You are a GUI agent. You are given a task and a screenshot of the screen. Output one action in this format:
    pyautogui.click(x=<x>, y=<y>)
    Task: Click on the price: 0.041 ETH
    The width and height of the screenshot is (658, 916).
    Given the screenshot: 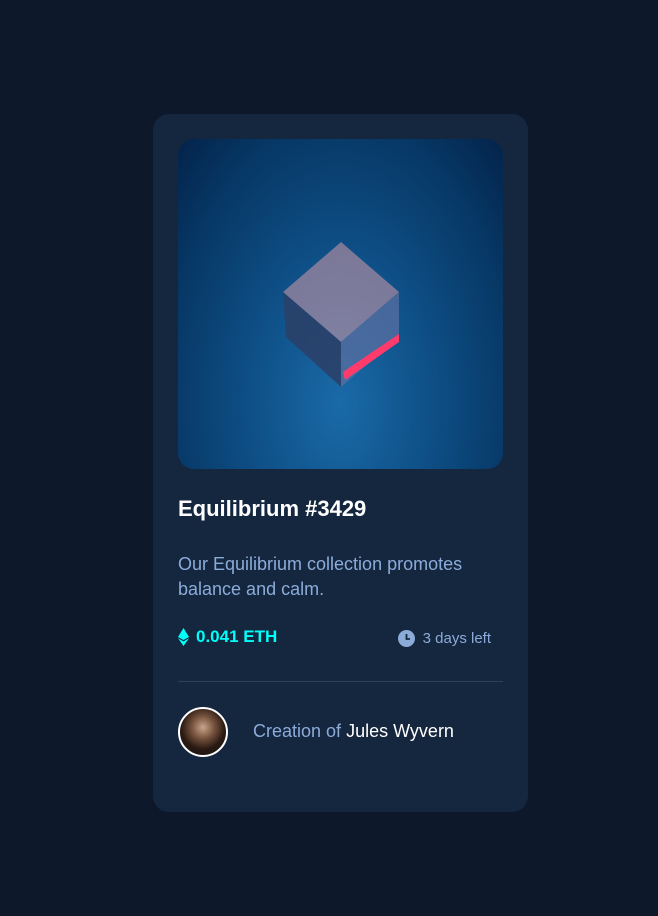 What is the action you would take?
    pyautogui.click(x=227, y=637)
    